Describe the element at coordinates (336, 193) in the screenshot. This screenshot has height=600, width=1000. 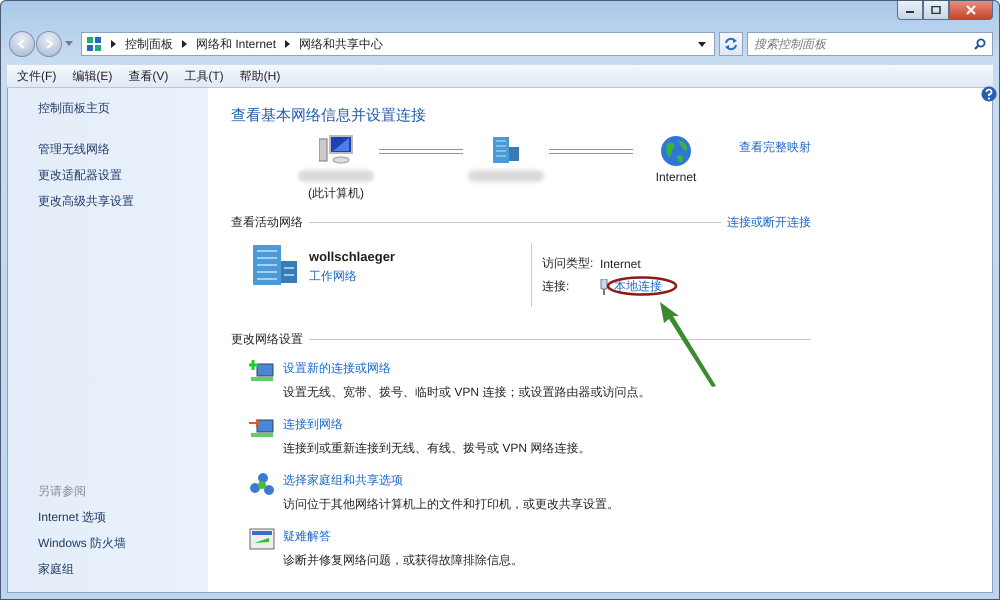
I see `node-label: (此计算机)` at that location.